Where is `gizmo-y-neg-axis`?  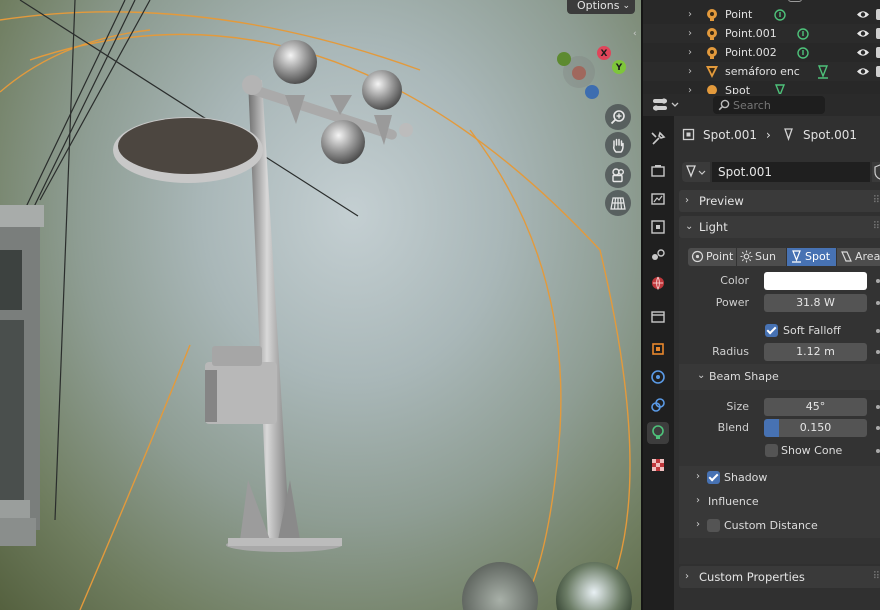
gizmo-y-neg-axis is located at coordinates (564, 59).